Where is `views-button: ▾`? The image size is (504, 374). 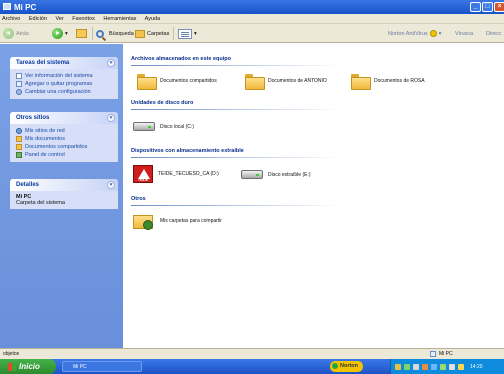
views-button: ▾ is located at coordinates (187, 33).